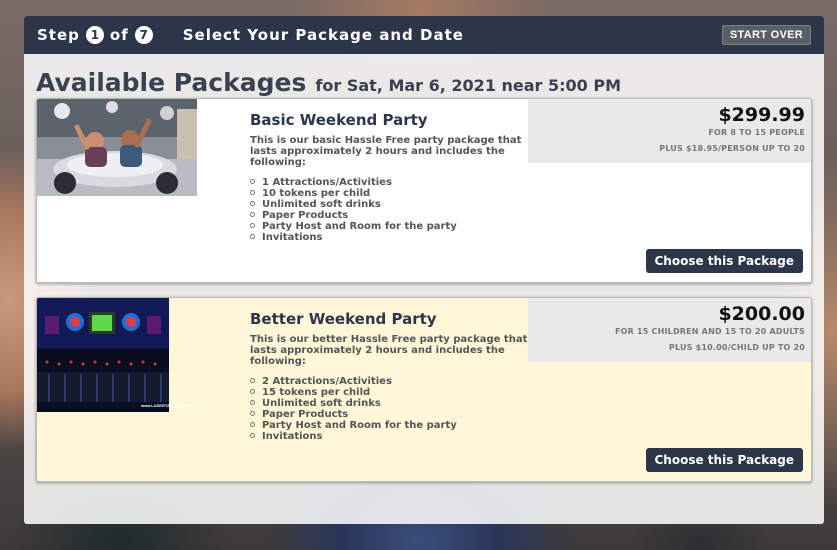  Describe the element at coordinates (390, 392) in the screenshot. I see `list-item: 15 tokens per child` at that location.